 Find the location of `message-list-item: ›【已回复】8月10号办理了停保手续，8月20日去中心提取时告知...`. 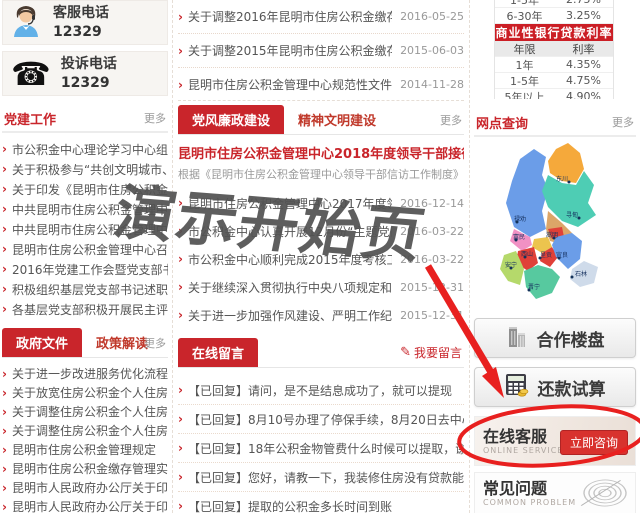

message-list-item: ›【已回复】8月10号办理了停保手续，8月20日去中心提取时告知... is located at coordinates (321, 419).